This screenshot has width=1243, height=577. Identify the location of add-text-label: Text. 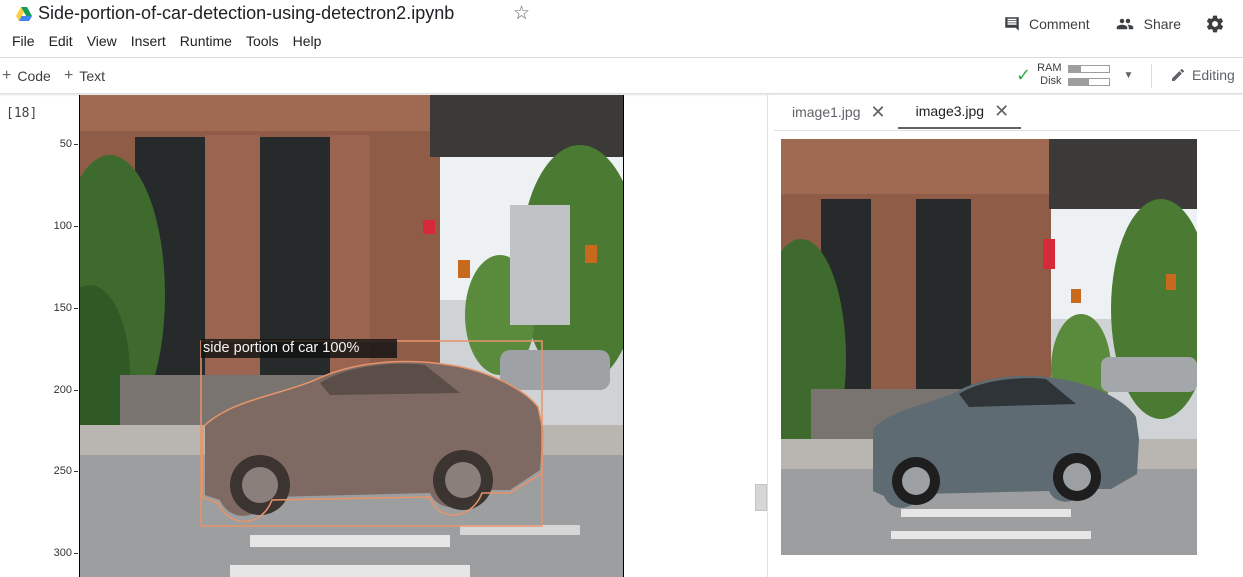
(92, 76).